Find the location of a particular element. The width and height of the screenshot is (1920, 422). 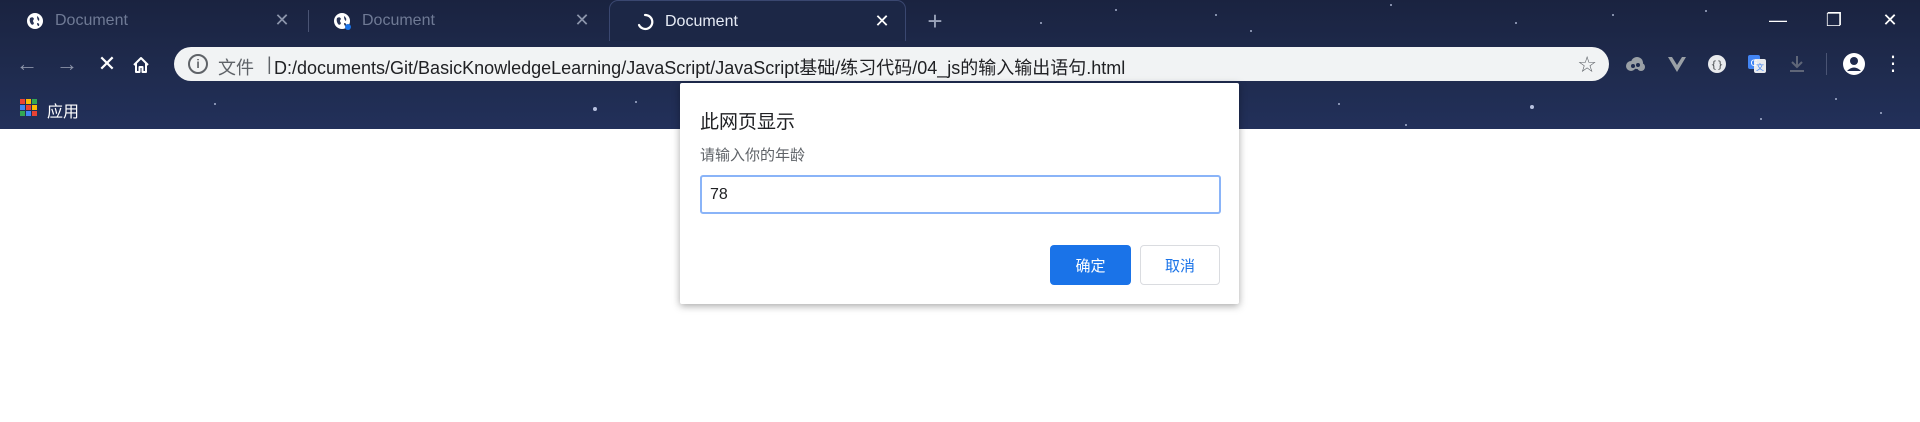

tab-document-2: Document ✕ is located at coordinates (456, 20).